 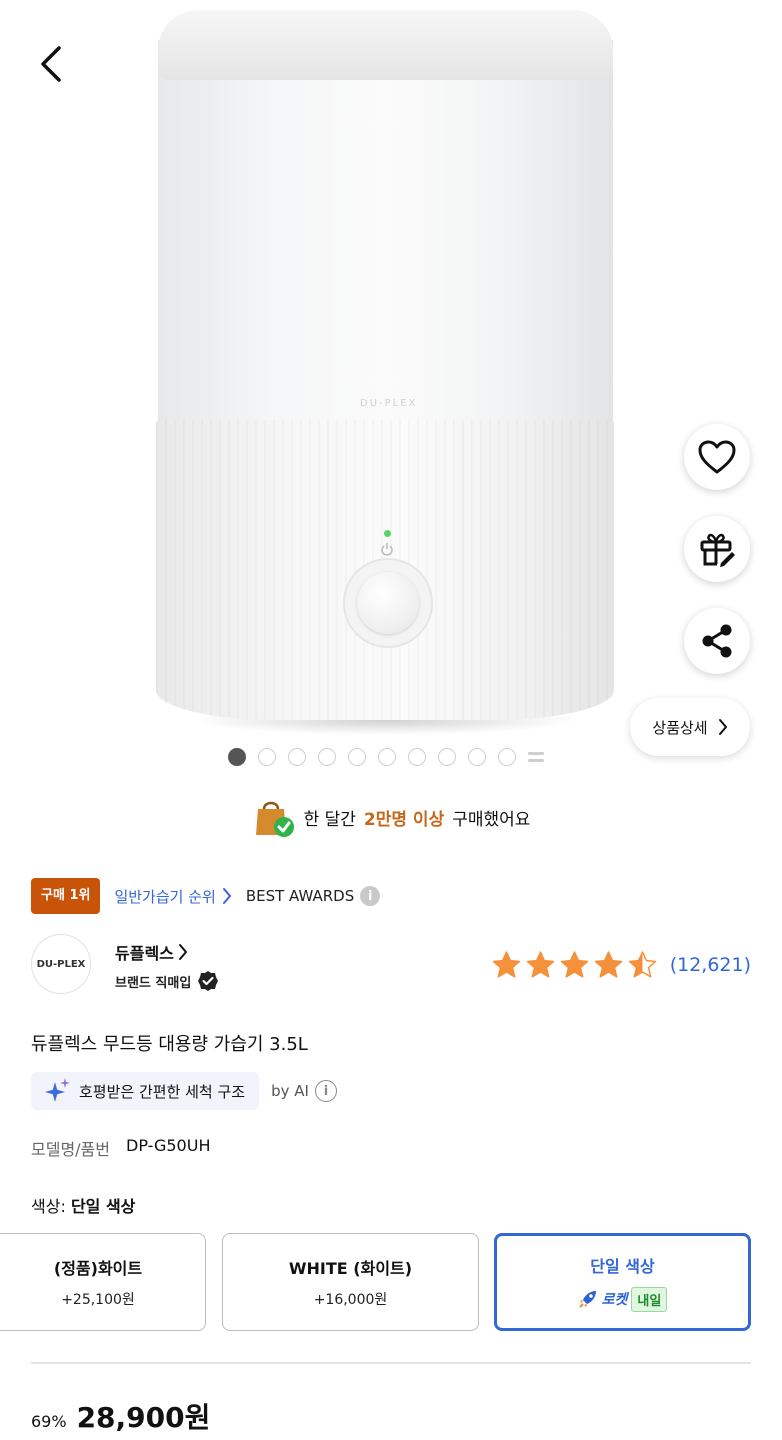 I want to click on ai-summary-chip: 호평받은 간편한 세척 구조, so click(x=145, y=1091).